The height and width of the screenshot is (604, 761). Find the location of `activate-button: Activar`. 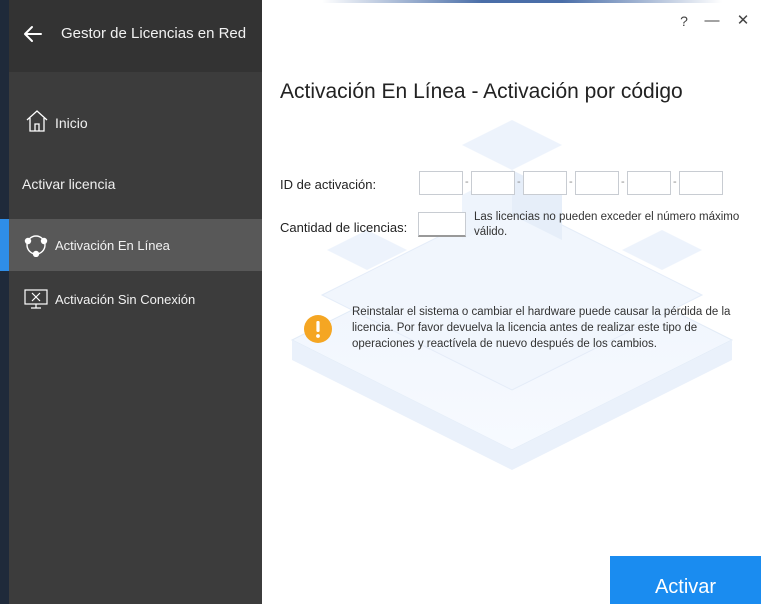

activate-button: Activar is located at coordinates (685, 580).